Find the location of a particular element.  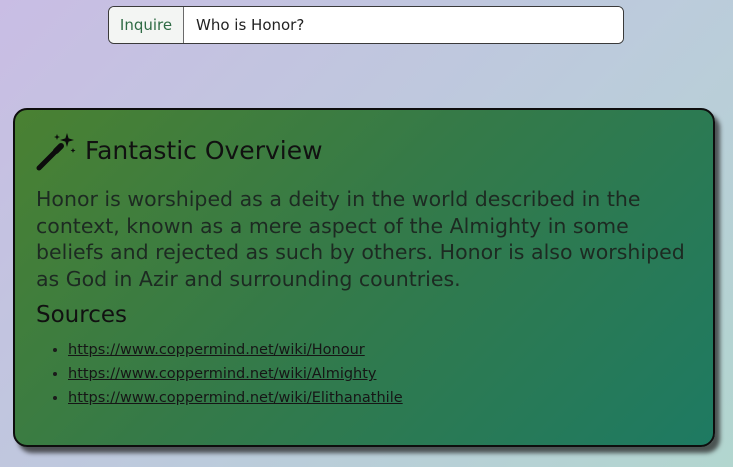

search-bar: Inquire is located at coordinates (366, 25).